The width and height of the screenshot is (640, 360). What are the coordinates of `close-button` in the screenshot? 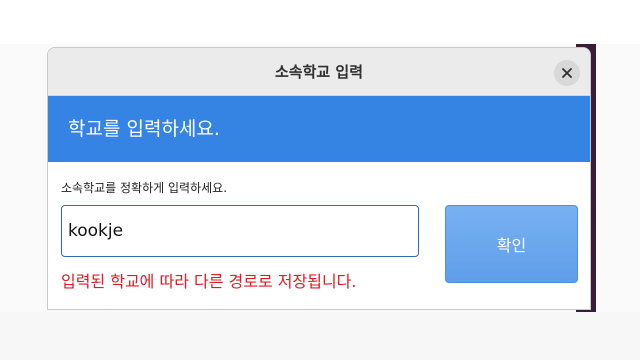 It's located at (567, 73).